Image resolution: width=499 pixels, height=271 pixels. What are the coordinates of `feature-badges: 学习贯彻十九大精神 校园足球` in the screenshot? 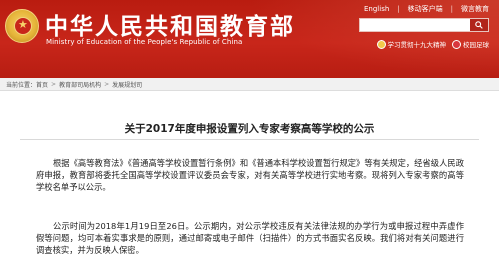 It's located at (432, 44).